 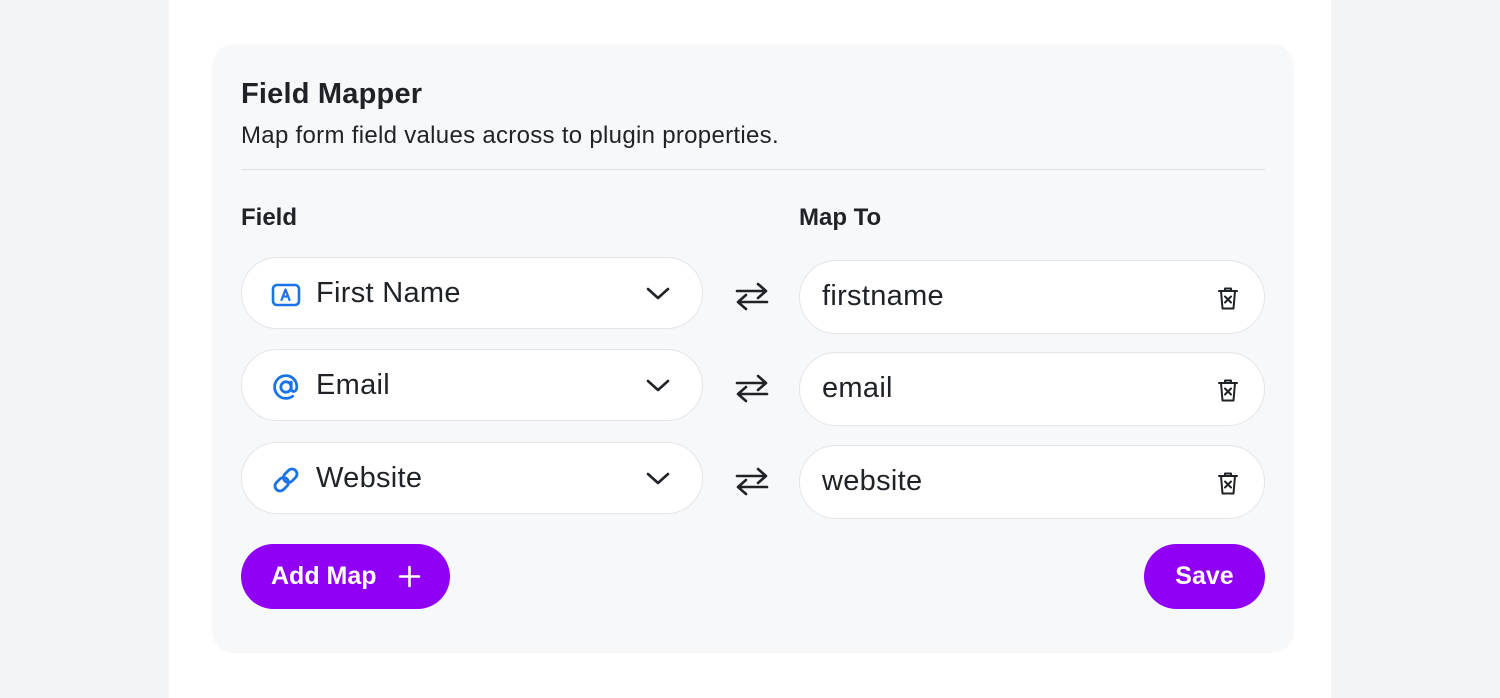 I want to click on add-map-button: Add Map, so click(x=345, y=576).